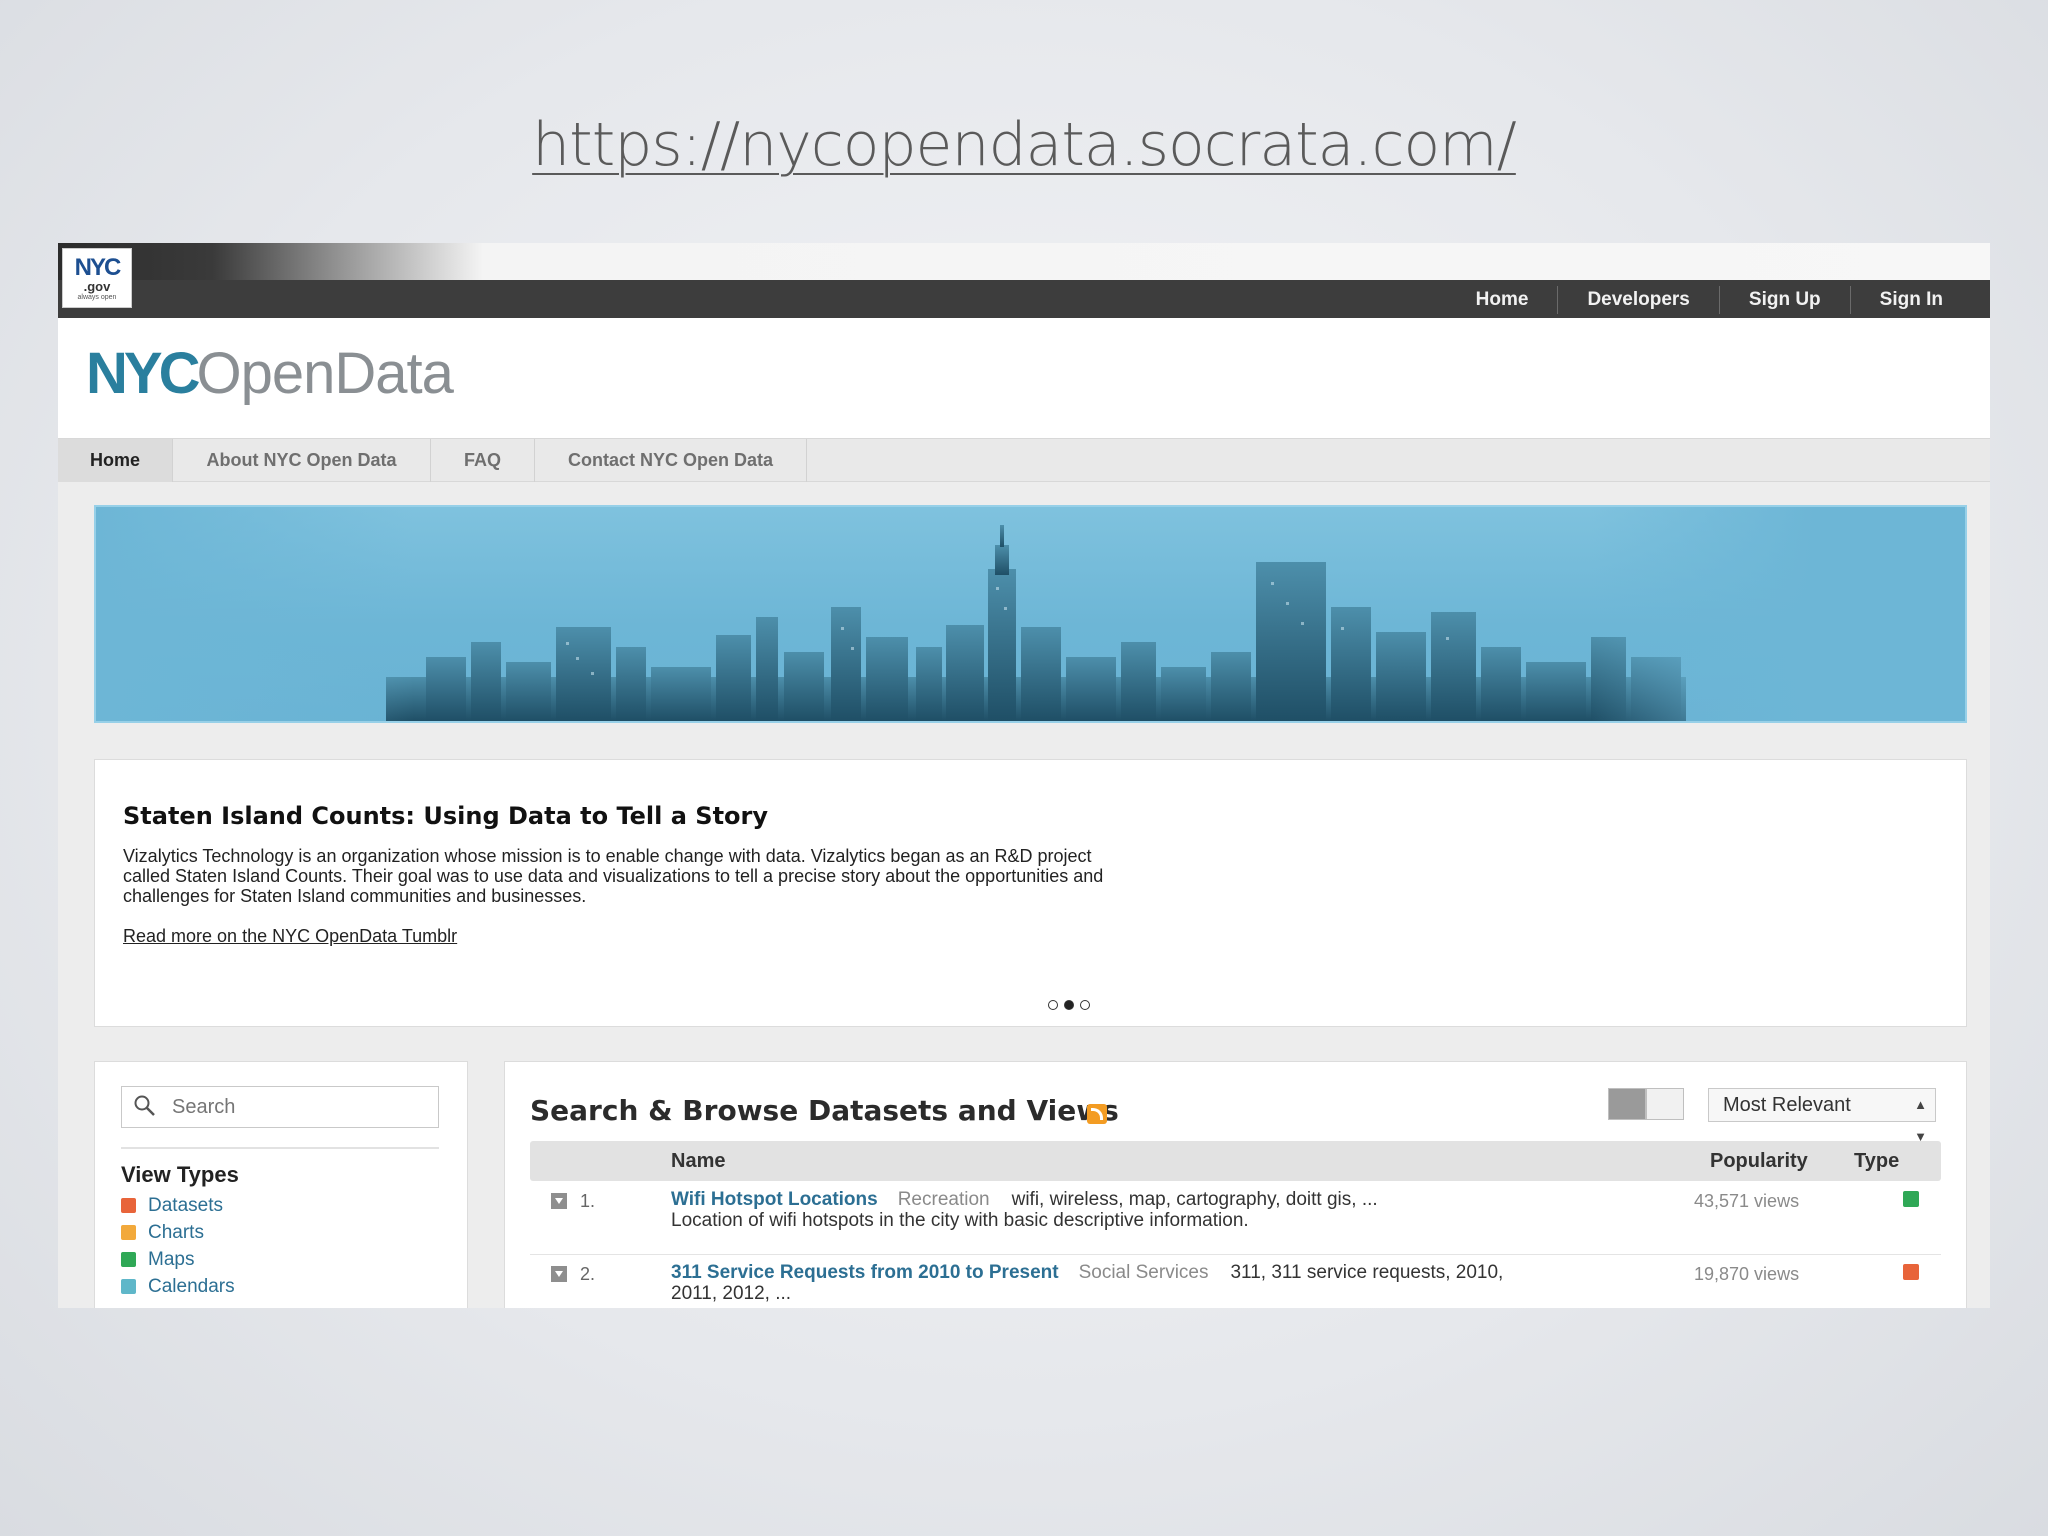 This screenshot has width=2048, height=1536. What do you see at coordinates (588, 1201) in the screenshot?
I see `row-number: 1.` at bounding box center [588, 1201].